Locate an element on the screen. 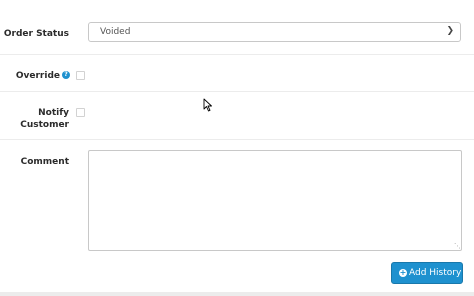  order-status-select: Voided ❯ is located at coordinates (274, 32).